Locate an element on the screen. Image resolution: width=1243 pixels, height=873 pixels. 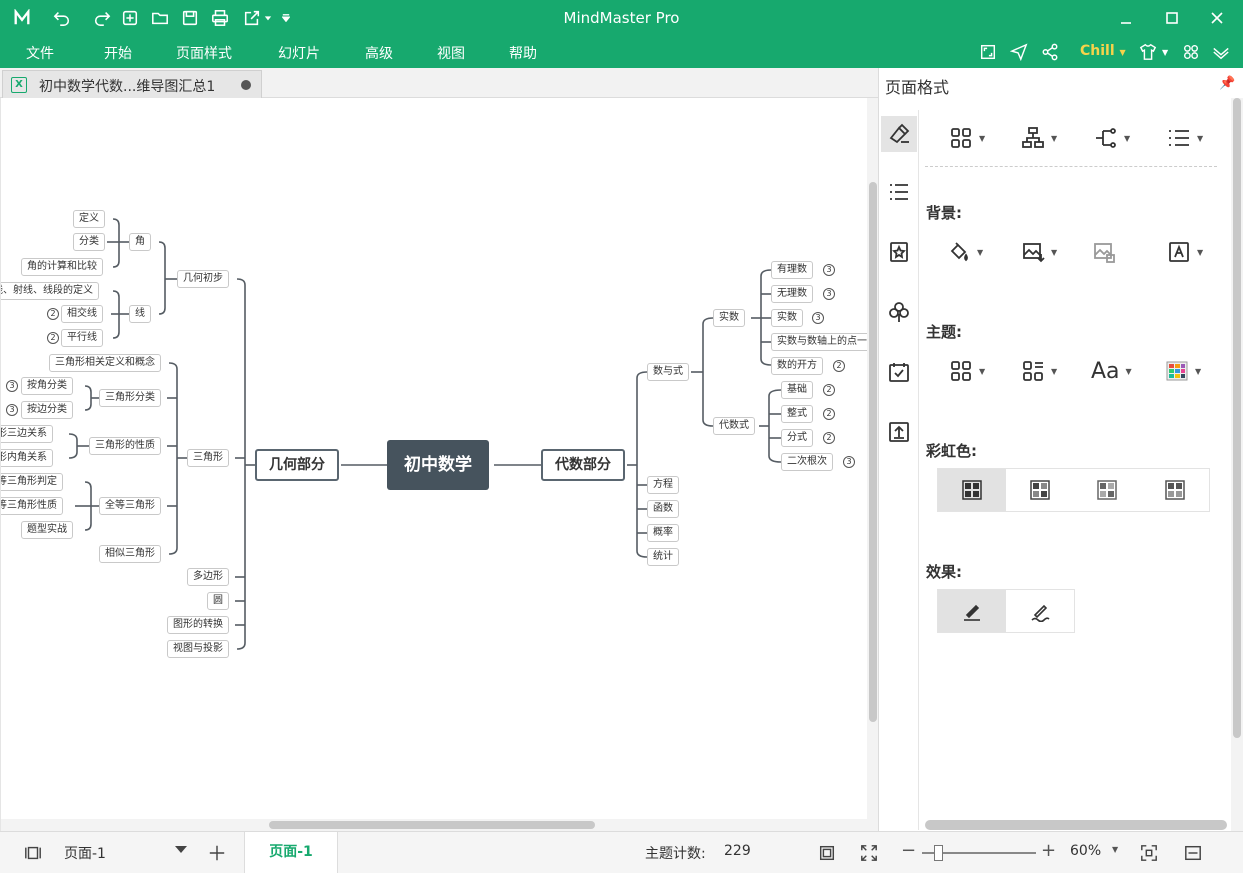
page-panel-toggle-icon is located at coordinates (33, 853).